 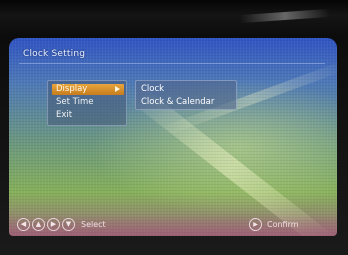 I want to click on bezel-glare, so click(x=285, y=16).